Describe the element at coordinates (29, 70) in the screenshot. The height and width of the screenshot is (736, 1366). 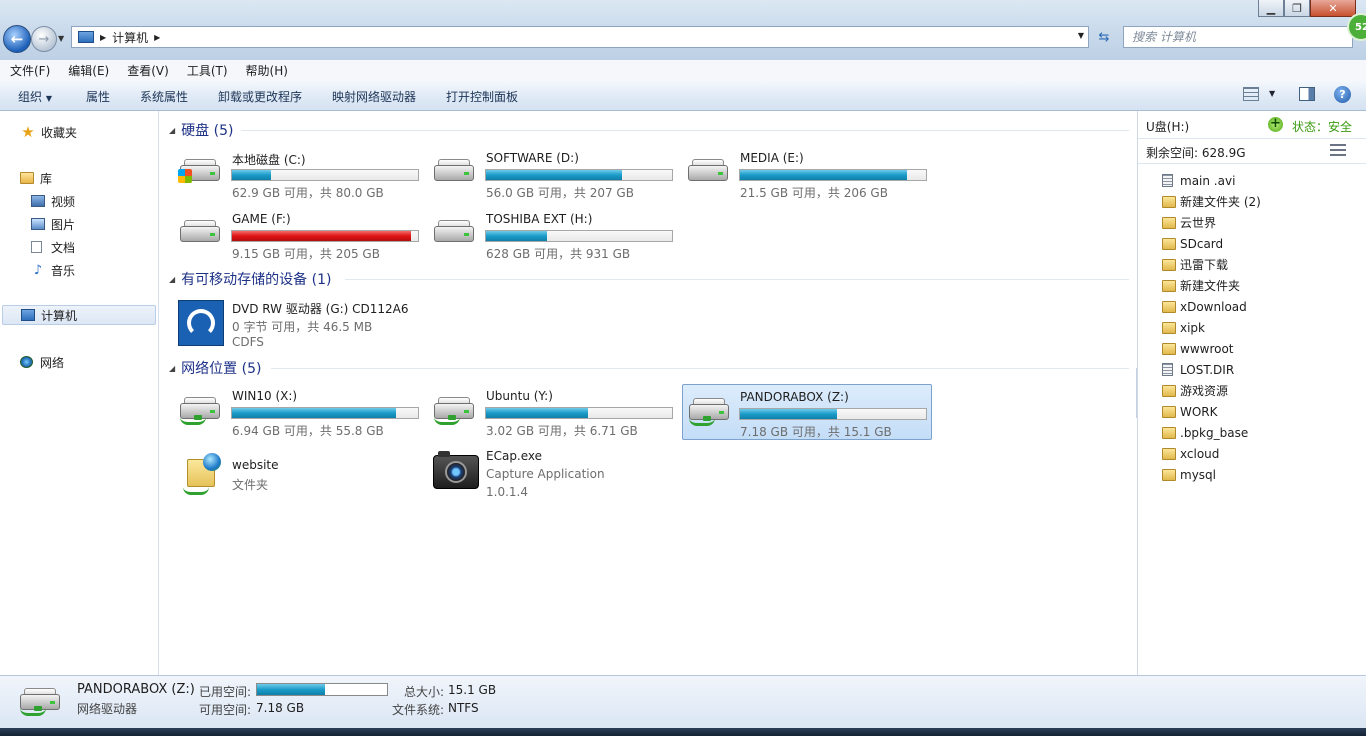
I see `menu-file: 文件(F)` at that location.